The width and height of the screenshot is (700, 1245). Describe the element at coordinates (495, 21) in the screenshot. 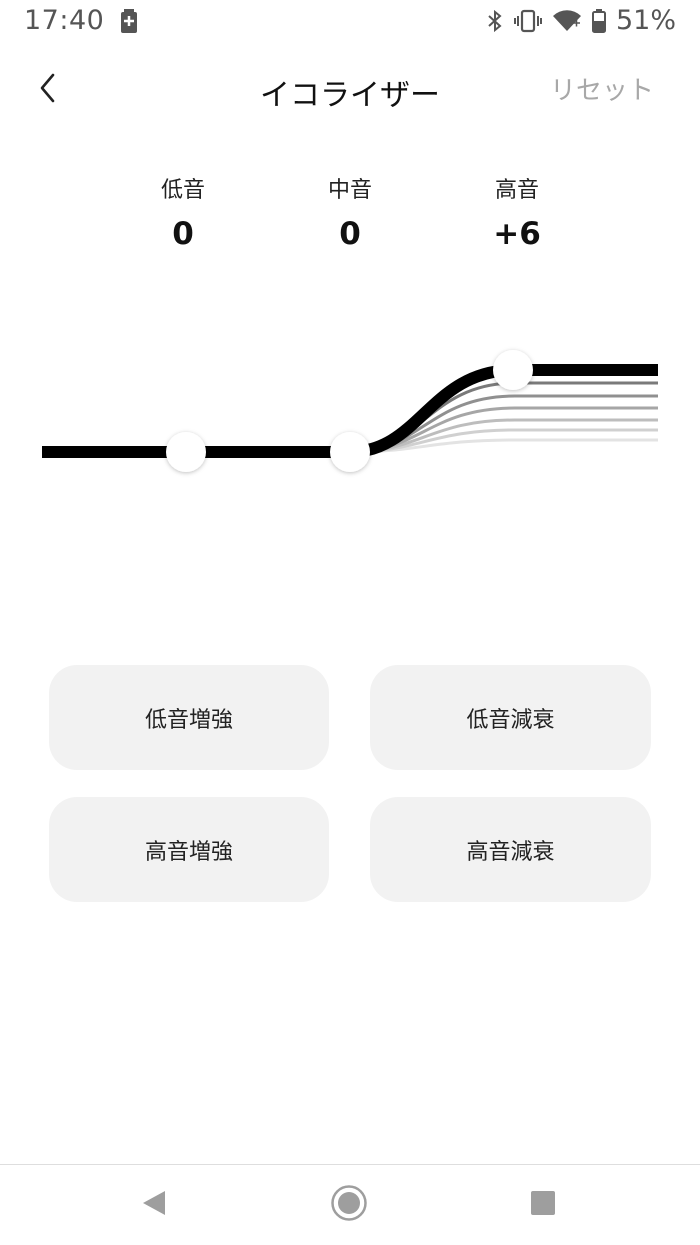

I see `bluetooth-icon` at that location.